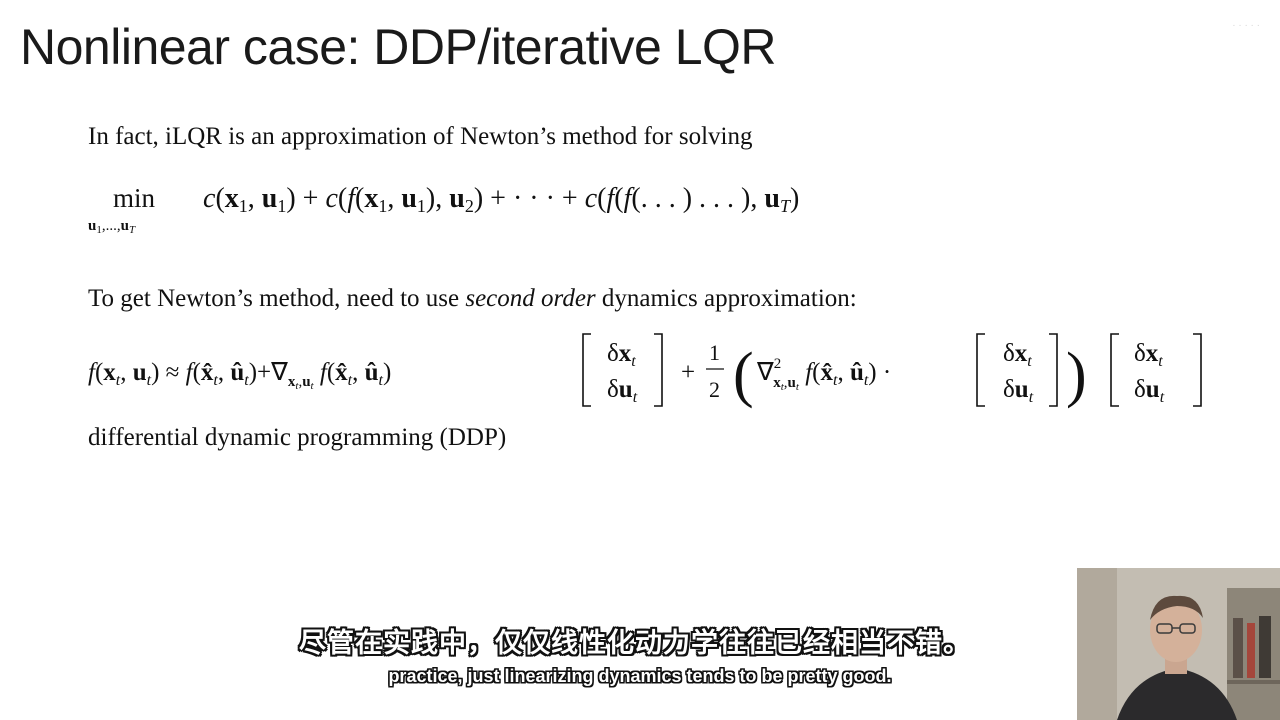 This screenshot has width=1280, height=720. What do you see at coordinates (635, 643) in the screenshot?
I see `subtitle-chinese: 尽管在实践中，仅仅线性化动力学往往已经相当不错。` at bounding box center [635, 643].